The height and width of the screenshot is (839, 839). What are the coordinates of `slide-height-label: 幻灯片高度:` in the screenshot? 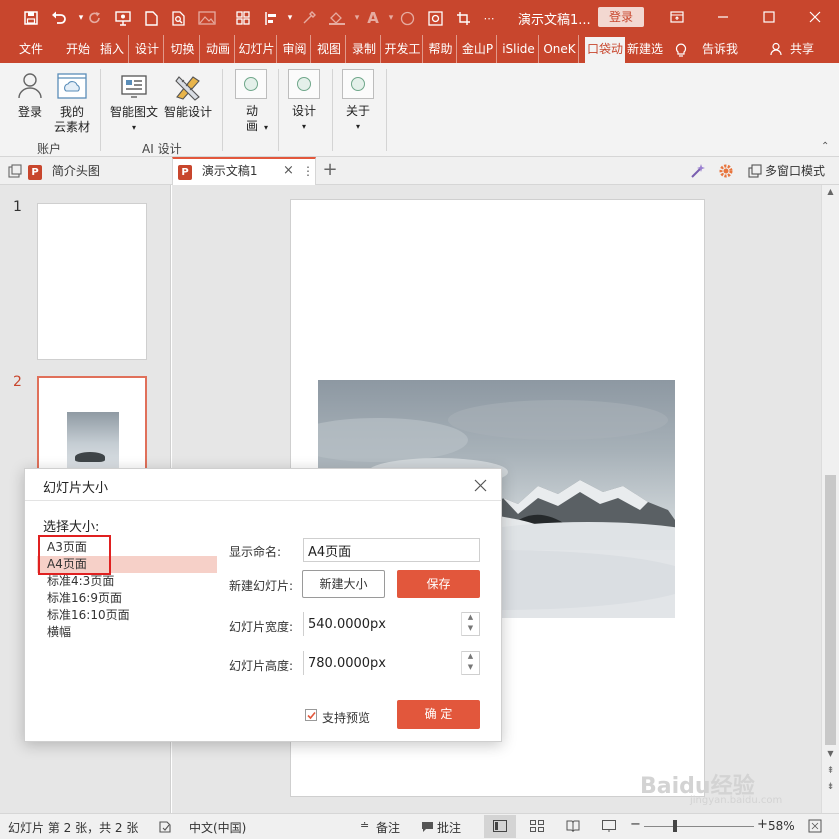 It's located at (261, 666).